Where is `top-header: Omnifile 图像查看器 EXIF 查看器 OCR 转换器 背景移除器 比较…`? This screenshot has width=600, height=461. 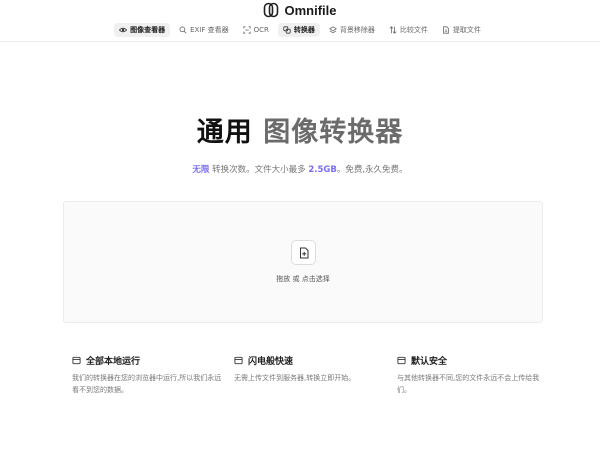 top-header: Omnifile 图像查看器 EXIF 查看器 OCR 转换器 背景移除器 比较… is located at coordinates (300, 21).